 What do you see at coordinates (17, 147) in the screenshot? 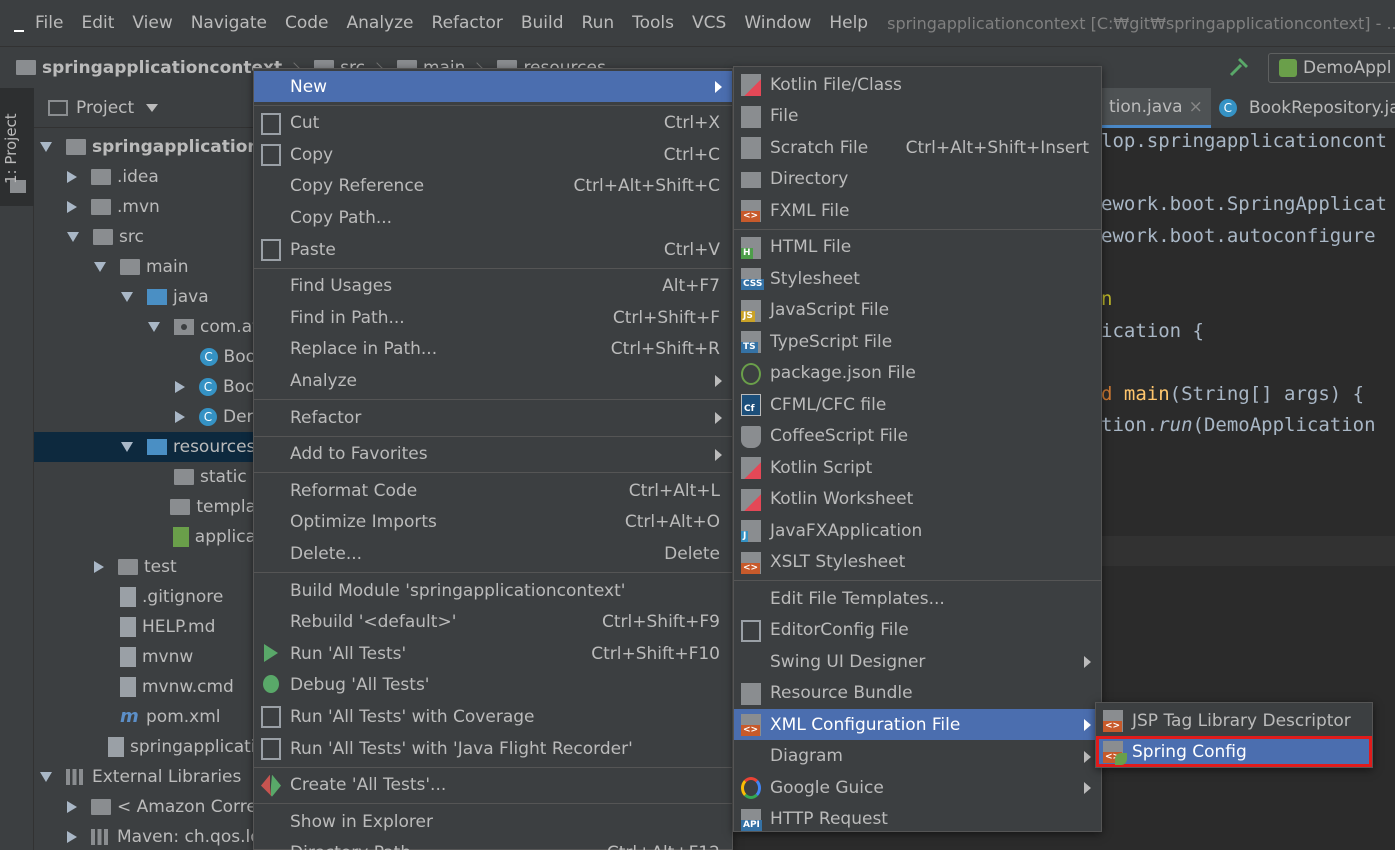
I see `project-tool-window-tab: 1: Project` at bounding box center [17, 147].